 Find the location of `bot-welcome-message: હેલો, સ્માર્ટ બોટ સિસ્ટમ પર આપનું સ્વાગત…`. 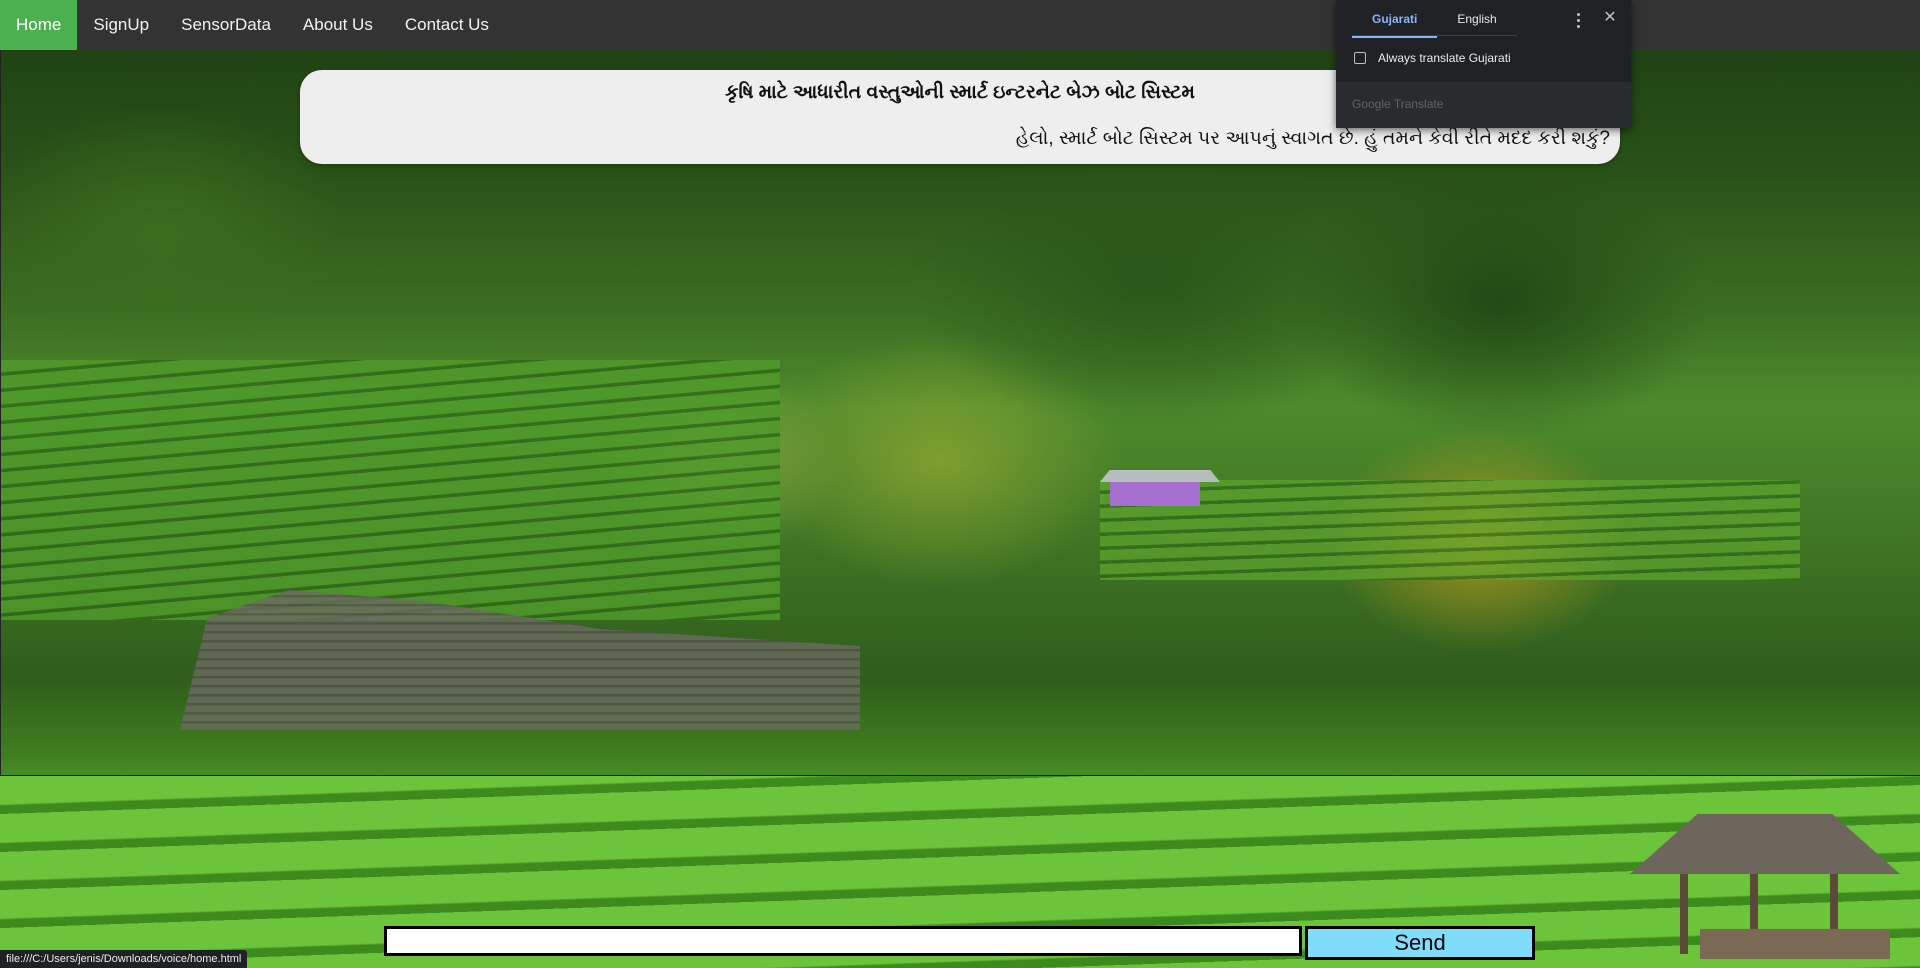

bot-welcome-message: હેલો, સ્માર્ટ બોટ સિસ્ટમ પર આપનું સ્વાગત… is located at coordinates (1312, 138).